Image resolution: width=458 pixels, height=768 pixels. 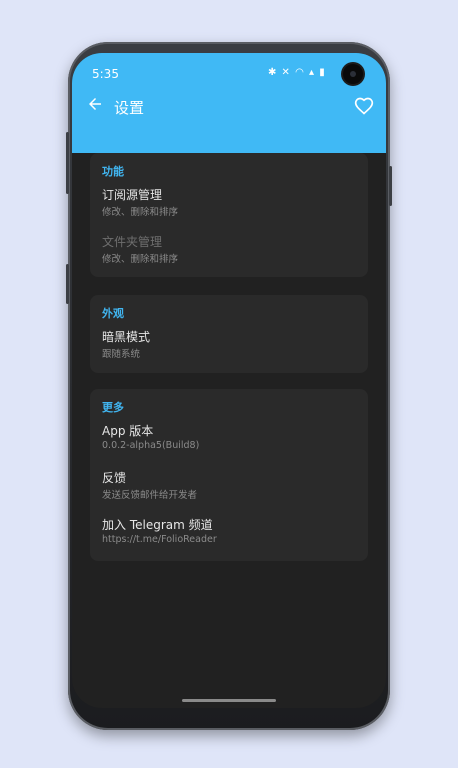 What do you see at coordinates (126, 336) in the screenshot?
I see `dark-mode-title: 暗黑模式` at bounding box center [126, 336].